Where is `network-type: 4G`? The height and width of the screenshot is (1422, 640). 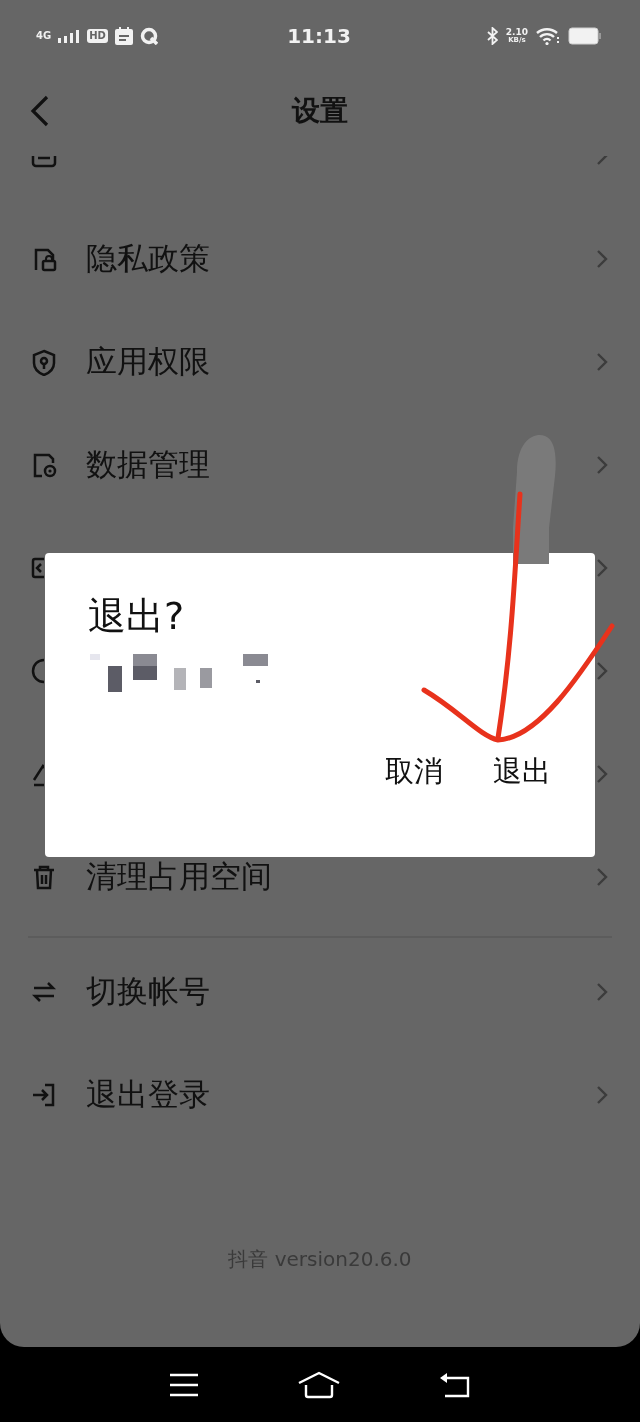 network-type: 4G is located at coordinates (44, 36).